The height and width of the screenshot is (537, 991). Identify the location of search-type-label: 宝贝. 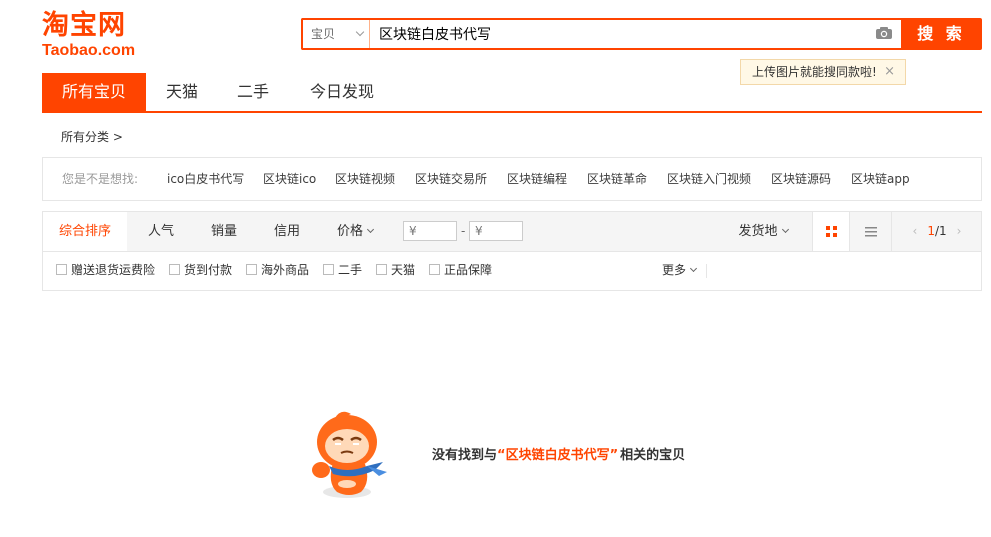
(323, 34).